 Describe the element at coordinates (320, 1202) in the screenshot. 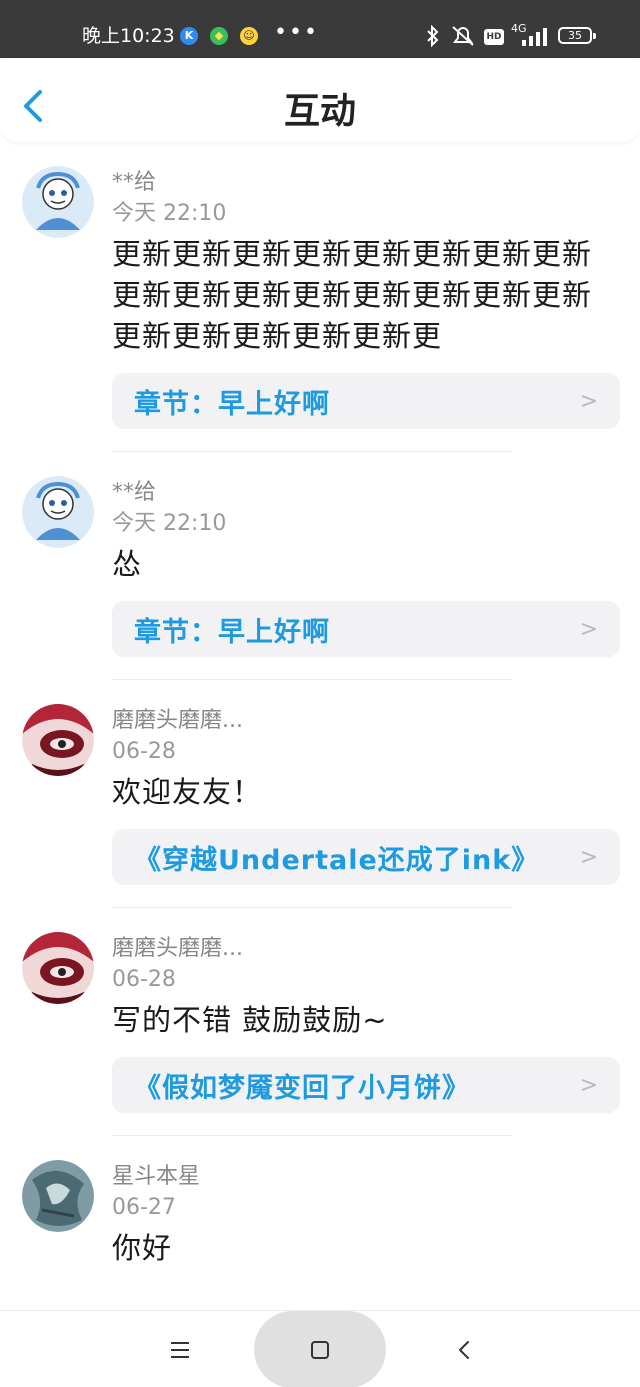

I see `interaction-item: 星斗本星 06-27 你好` at that location.